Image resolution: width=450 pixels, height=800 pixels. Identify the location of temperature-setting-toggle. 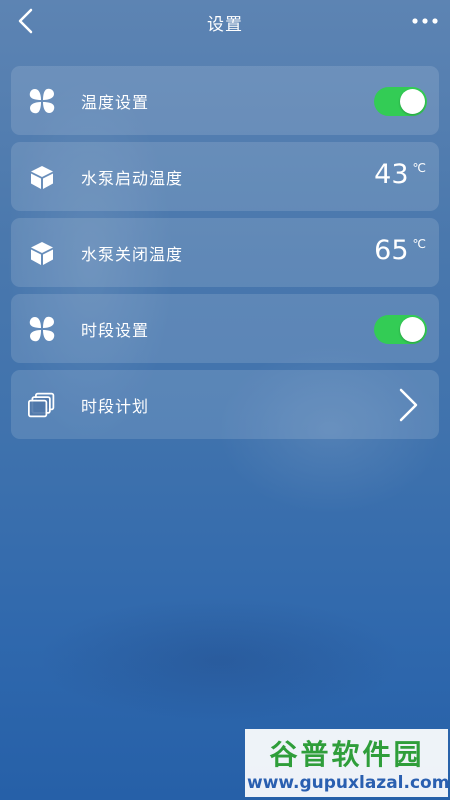
(400, 101).